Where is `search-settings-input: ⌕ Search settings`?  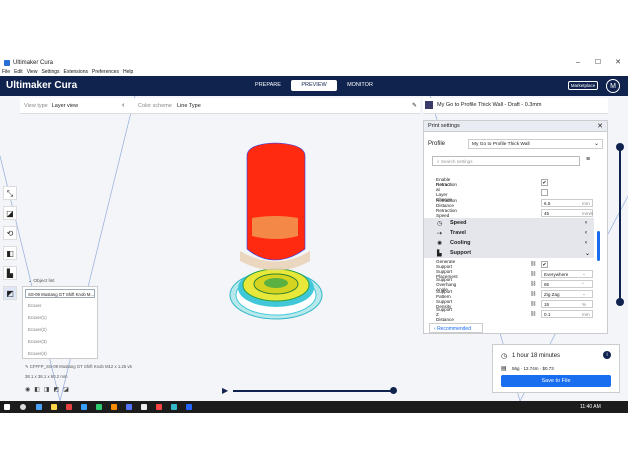 search-settings-input: ⌕ Search settings is located at coordinates (506, 161).